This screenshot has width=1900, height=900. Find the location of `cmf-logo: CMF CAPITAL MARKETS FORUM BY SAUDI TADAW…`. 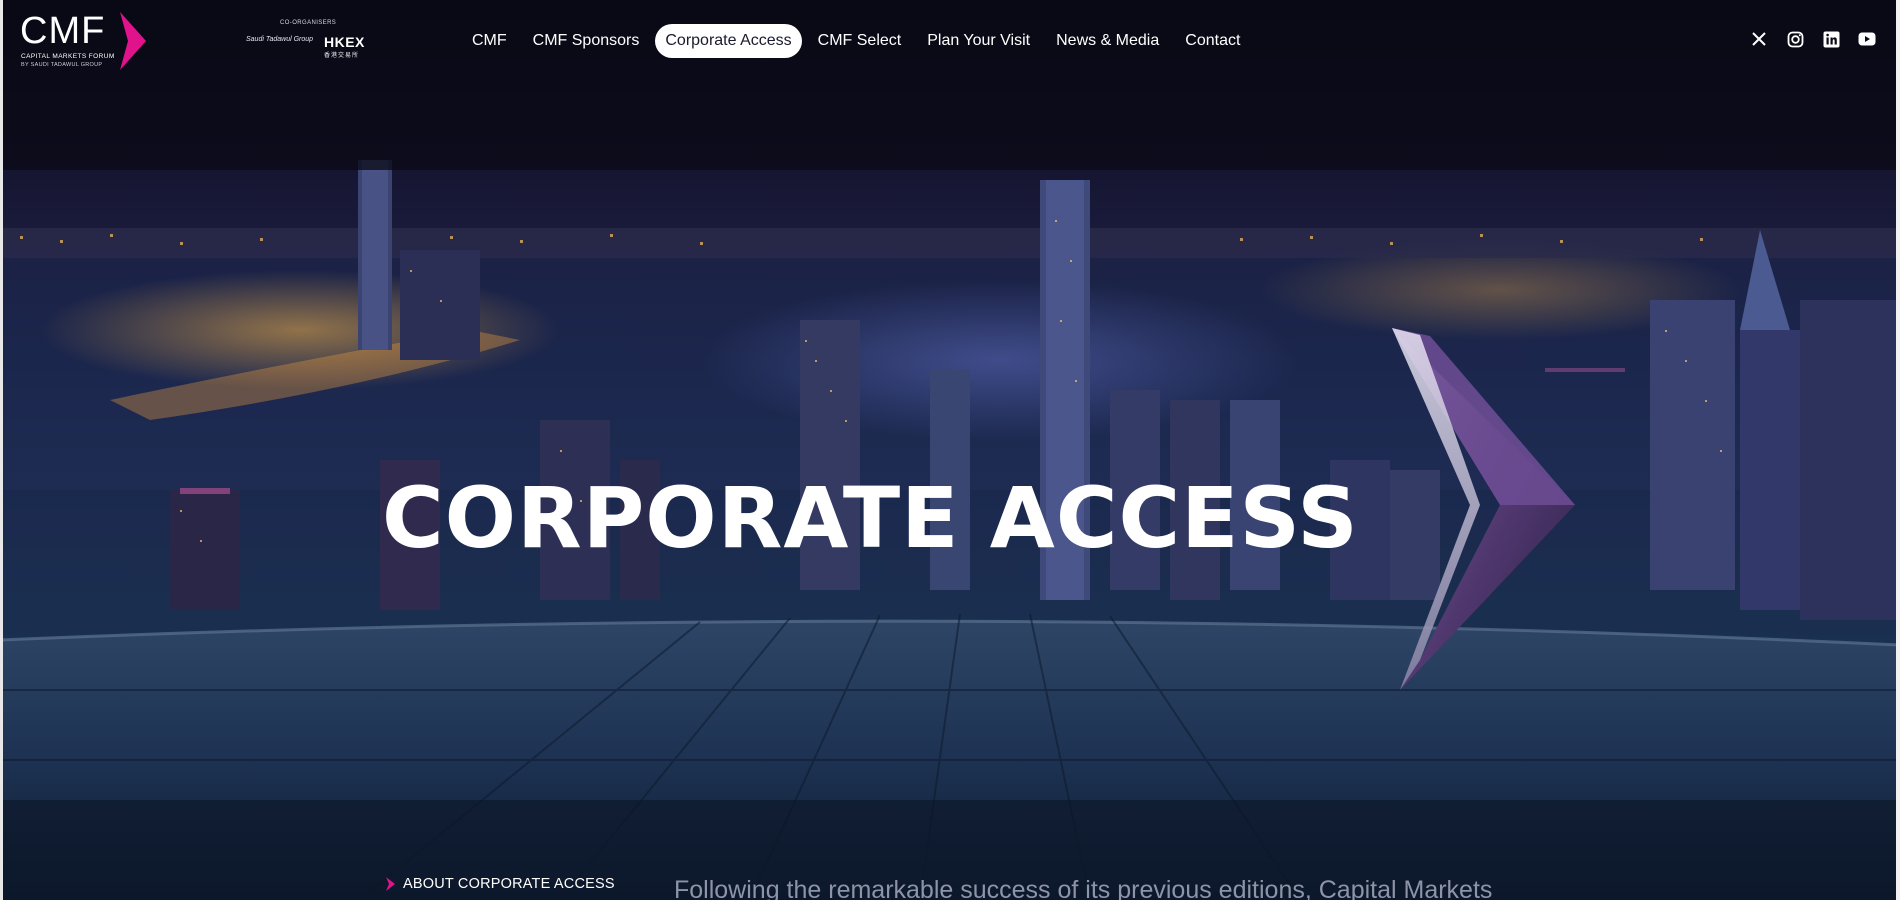

cmf-logo: CMF CAPITAL MARKETS FORUM BY SAUDI TADAW… is located at coordinates (85, 41).